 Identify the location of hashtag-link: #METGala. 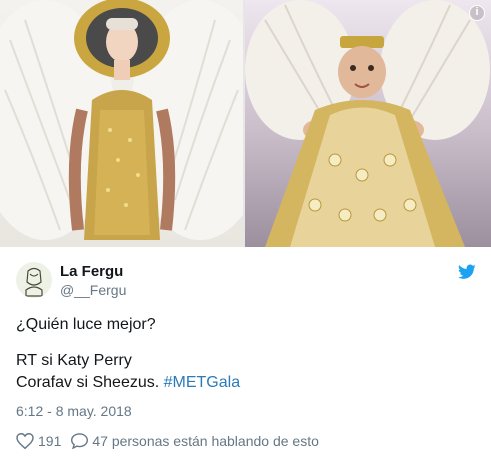
(202, 382).